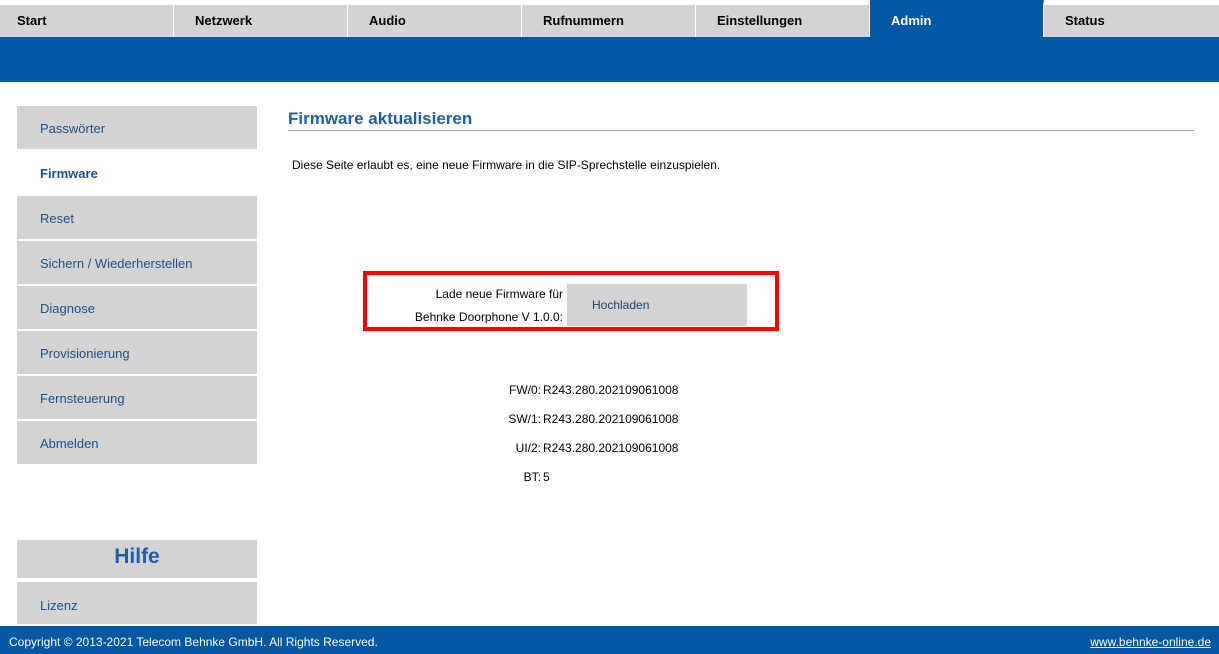  I want to click on version-row-ui: UI/2: R243.280.202109061008, so click(600, 448).